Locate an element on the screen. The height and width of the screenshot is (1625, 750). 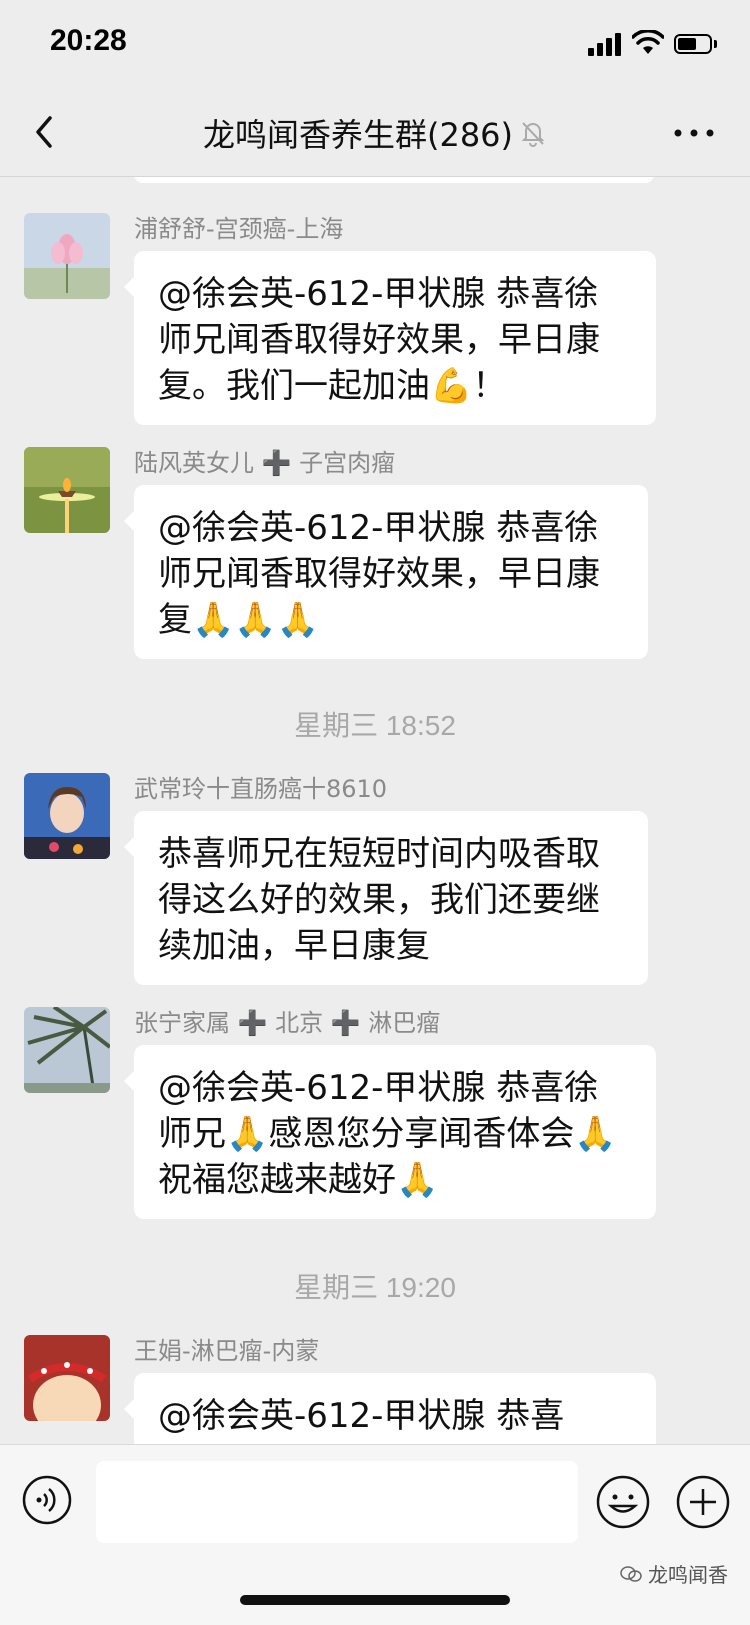
sender-name: 陆风英女儿 ➕ 子宫肉瘤 is located at coordinates (265, 463).